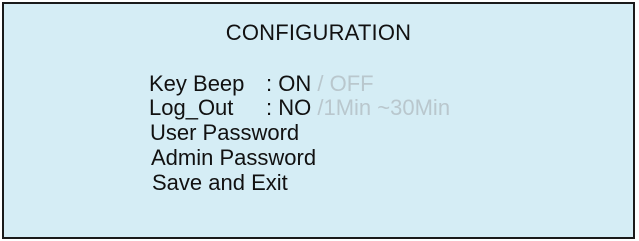  I want to click on key-beep-alternative-values: / OFF, so click(345, 83).